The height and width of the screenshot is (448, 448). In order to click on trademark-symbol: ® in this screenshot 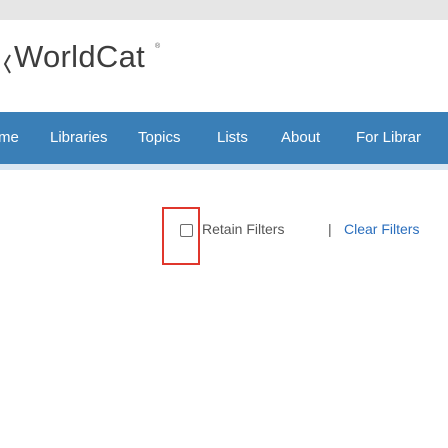, I will do `click(158, 46)`.